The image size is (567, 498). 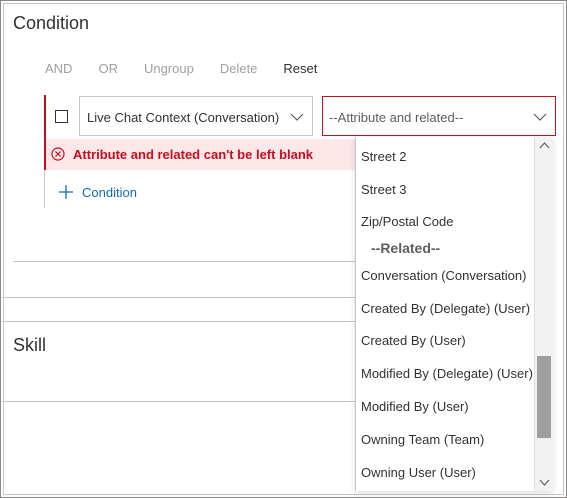 I want to click on condition-toolbar: AND OR Ungroup Delete Reset, so click(x=181, y=69).